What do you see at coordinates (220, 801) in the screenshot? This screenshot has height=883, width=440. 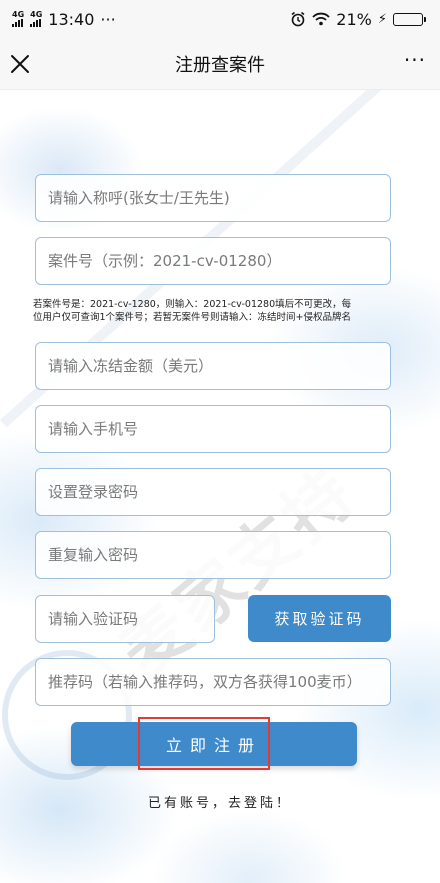 I see `login-link: 已有账号，去登陆！` at bounding box center [220, 801].